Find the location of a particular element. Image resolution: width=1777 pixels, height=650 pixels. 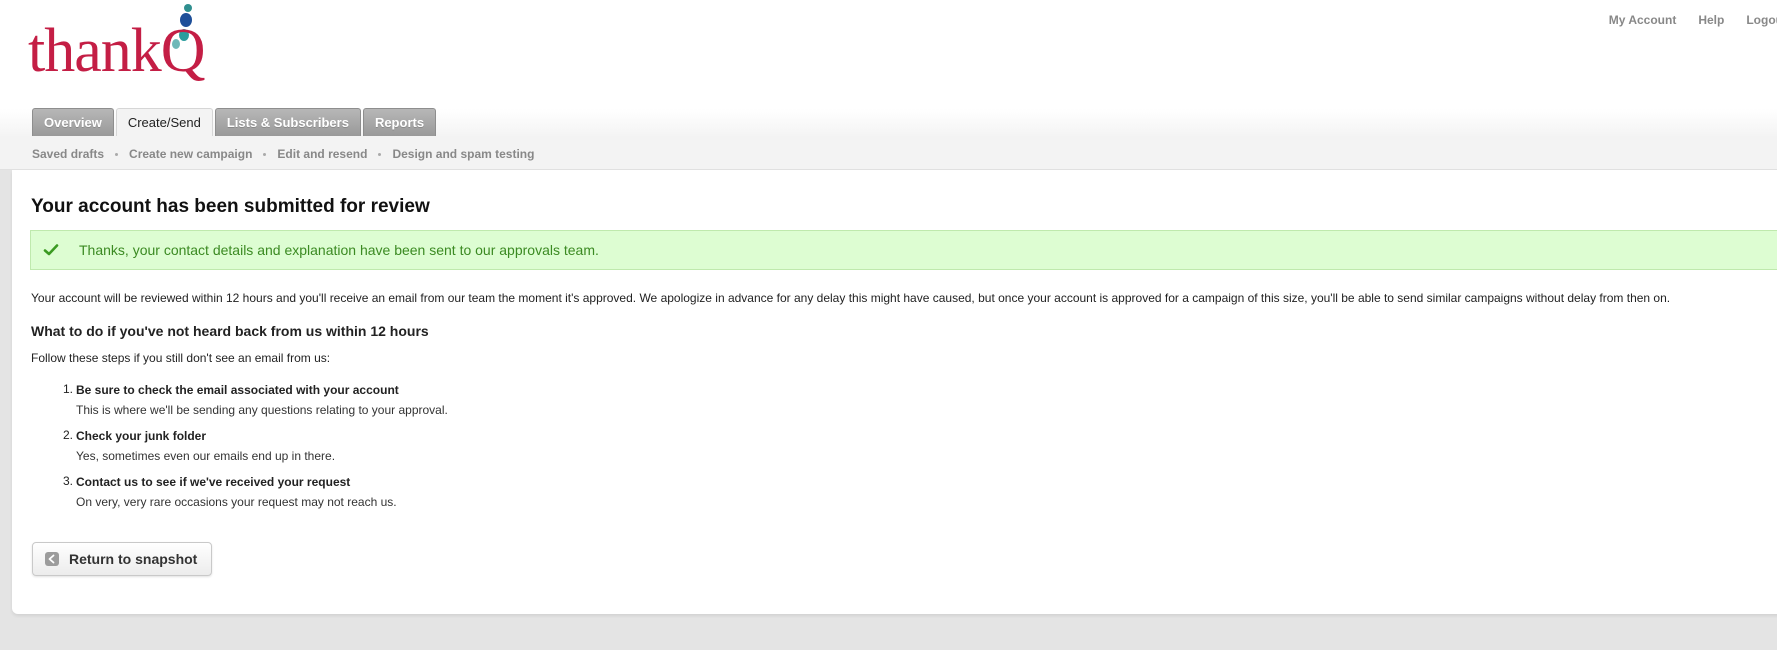

tab-create-send: Create/Send is located at coordinates (164, 122).